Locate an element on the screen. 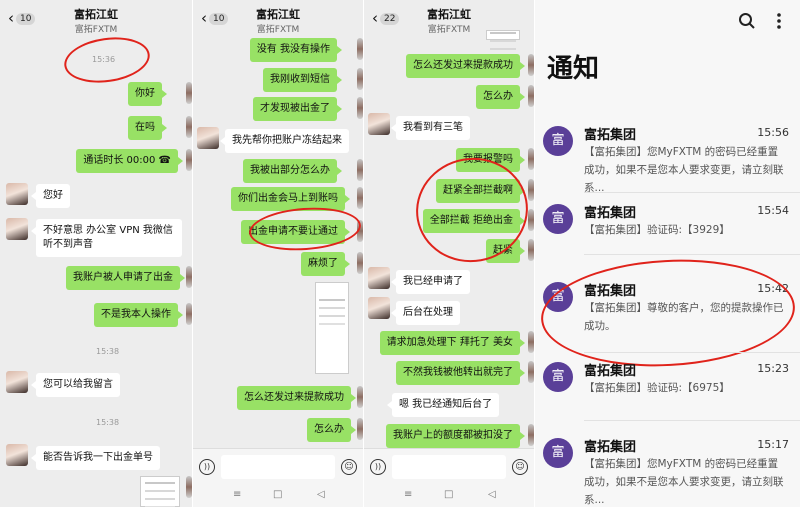  notification-item: 富 富拓集团 15:54 【富拓集团】验证码:【3929】 is located at coordinates (667, 224).